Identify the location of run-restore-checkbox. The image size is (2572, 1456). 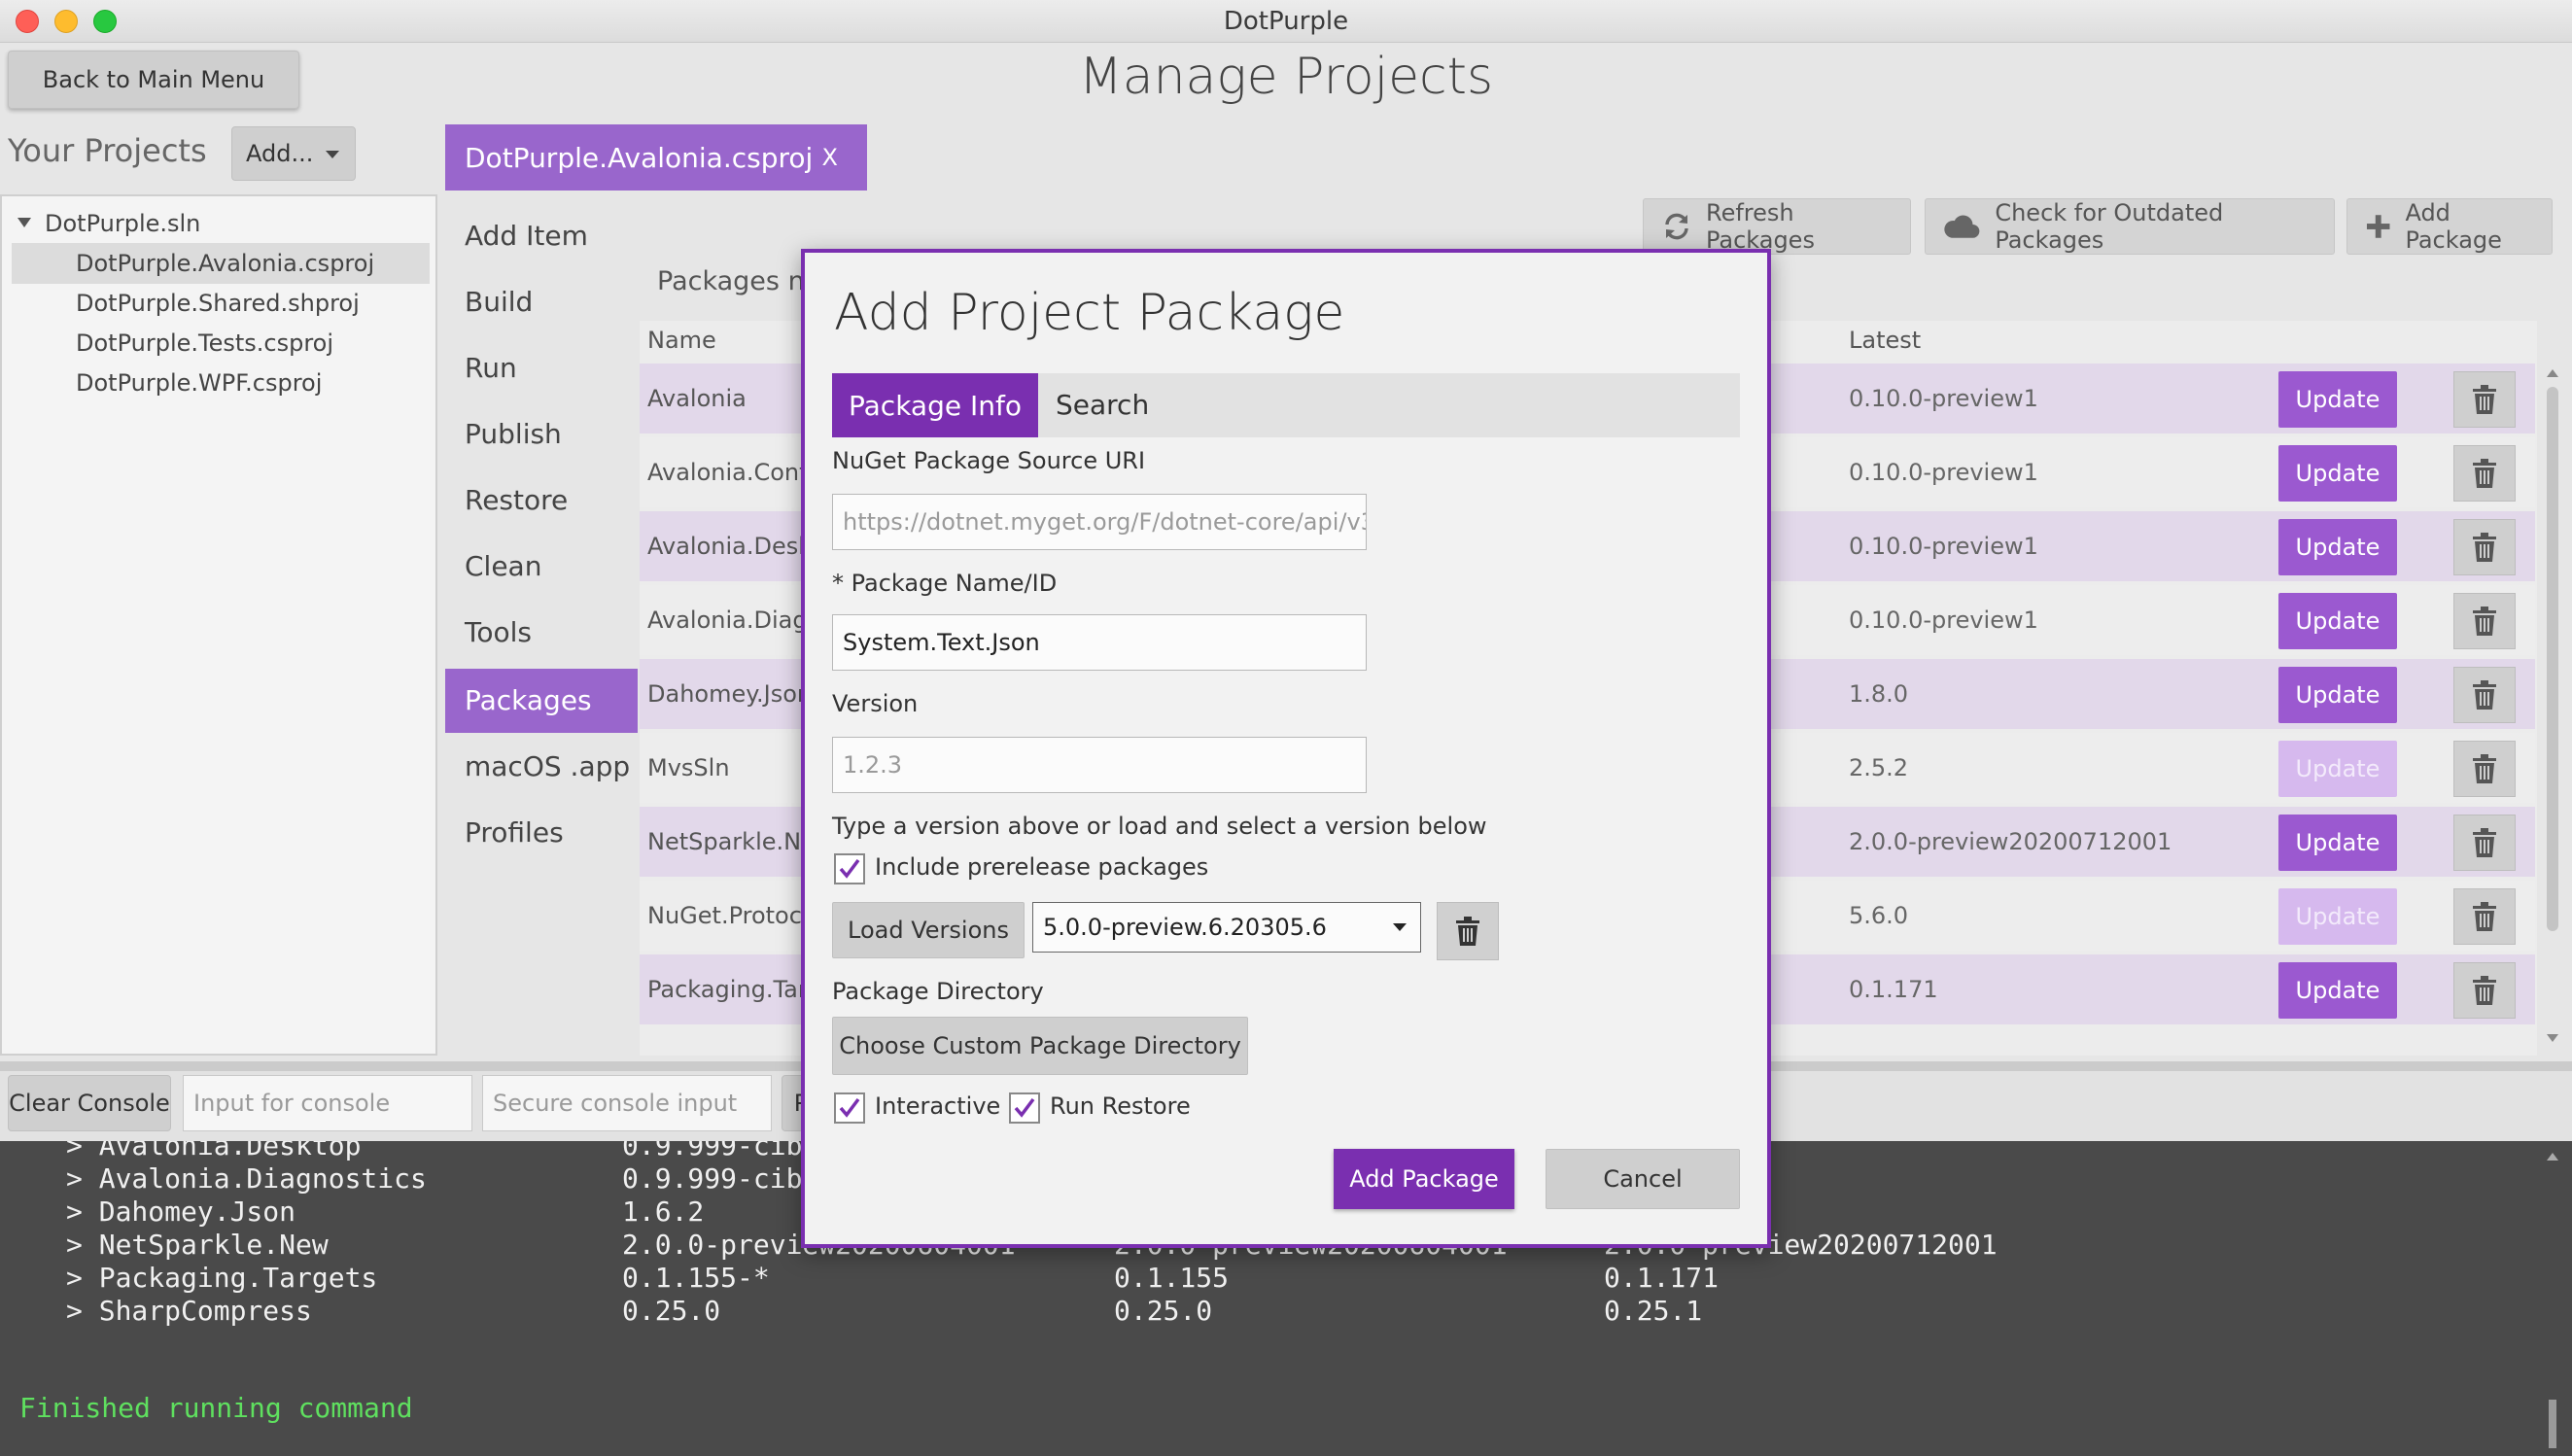
(1024, 1108).